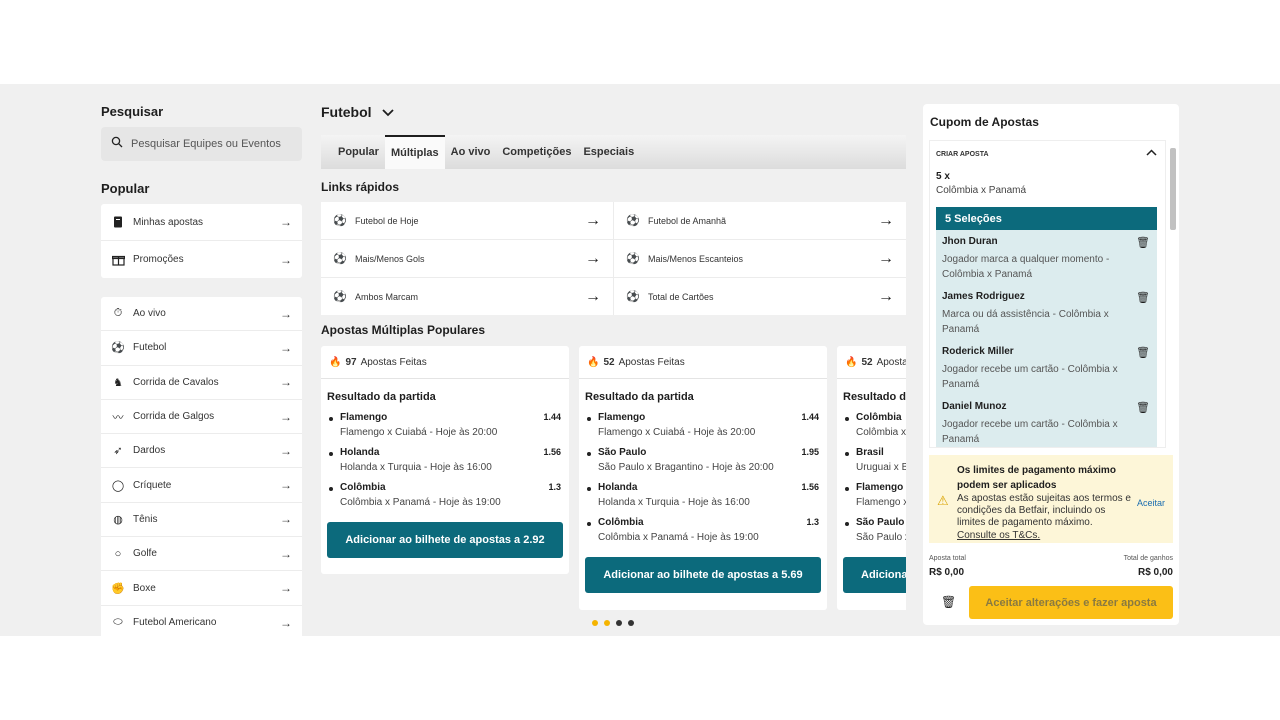 The height and width of the screenshot is (720, 1280). I want to click on market-name: Resultado da partida, so click(381, 397).